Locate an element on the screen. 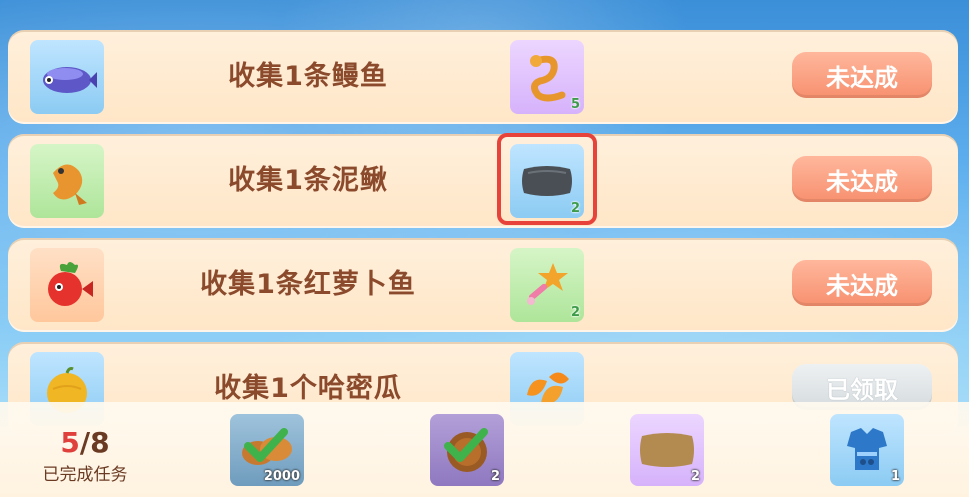 This screenshot has height=497, width=969. task-title: 收集1条泥鳅 is located at coordinates (308, 180).